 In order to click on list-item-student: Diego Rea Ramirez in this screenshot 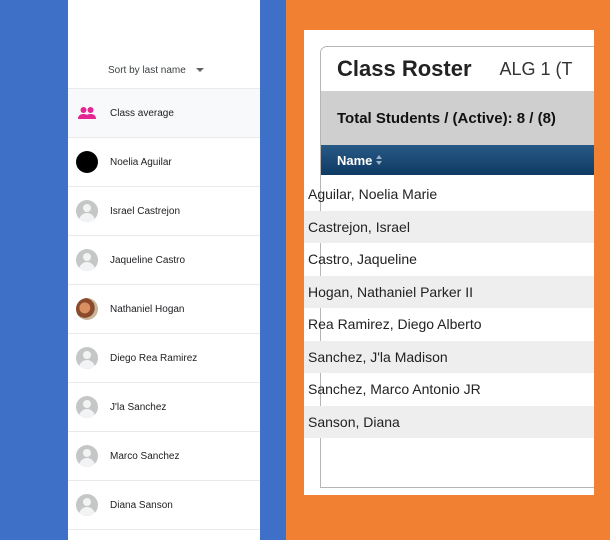, I will do `click(164, 357)`.